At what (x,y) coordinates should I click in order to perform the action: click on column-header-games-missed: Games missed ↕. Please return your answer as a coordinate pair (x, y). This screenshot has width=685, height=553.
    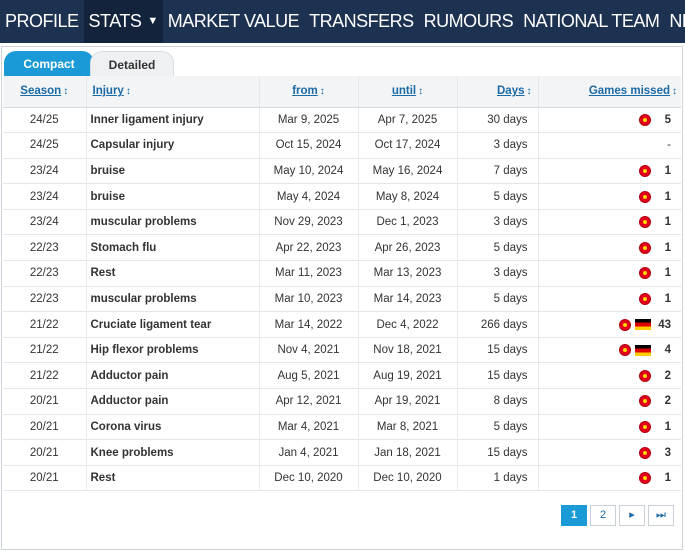
    Looking at the image, I should click on (609, 92).